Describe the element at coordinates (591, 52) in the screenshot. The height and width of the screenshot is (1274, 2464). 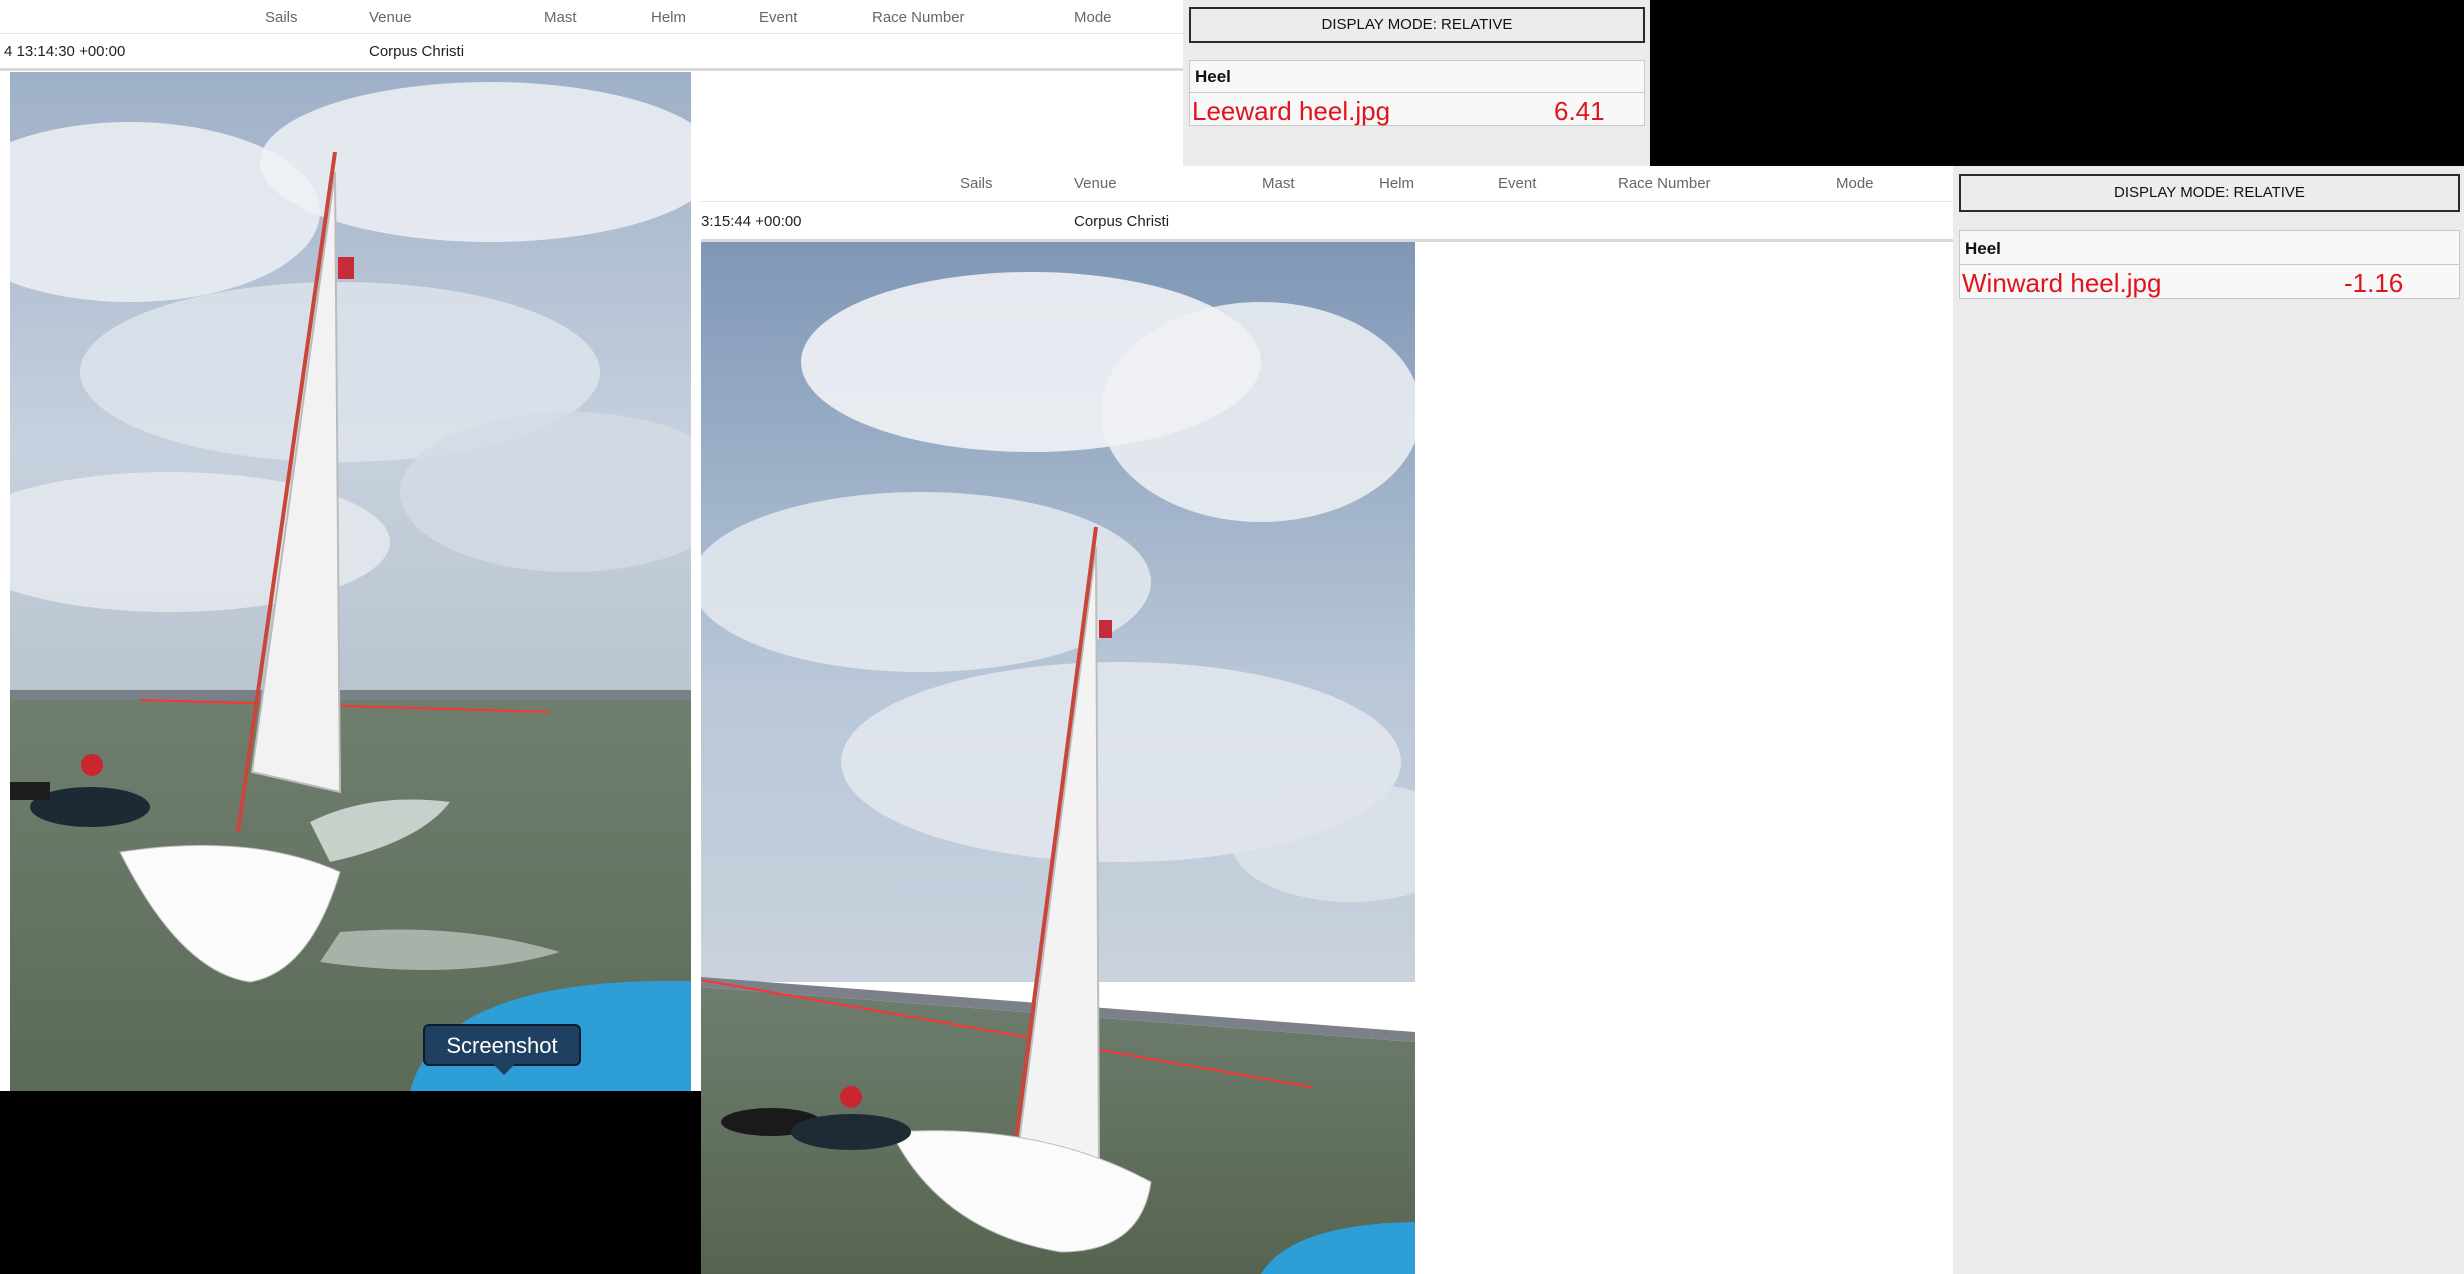
I see `table-row: 4 13:14:30 +00:00 Corpus Christi` at that location.